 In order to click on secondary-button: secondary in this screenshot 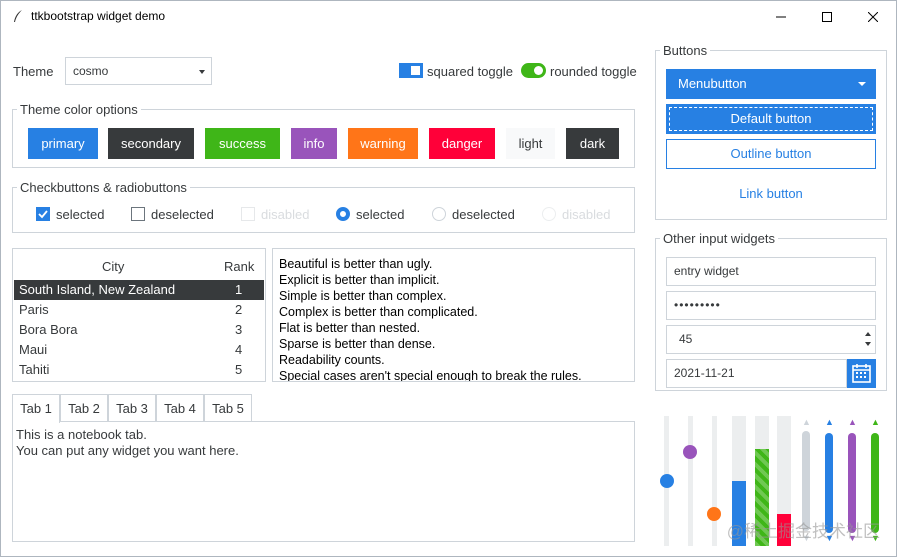, I will do `click(151, 143)`.